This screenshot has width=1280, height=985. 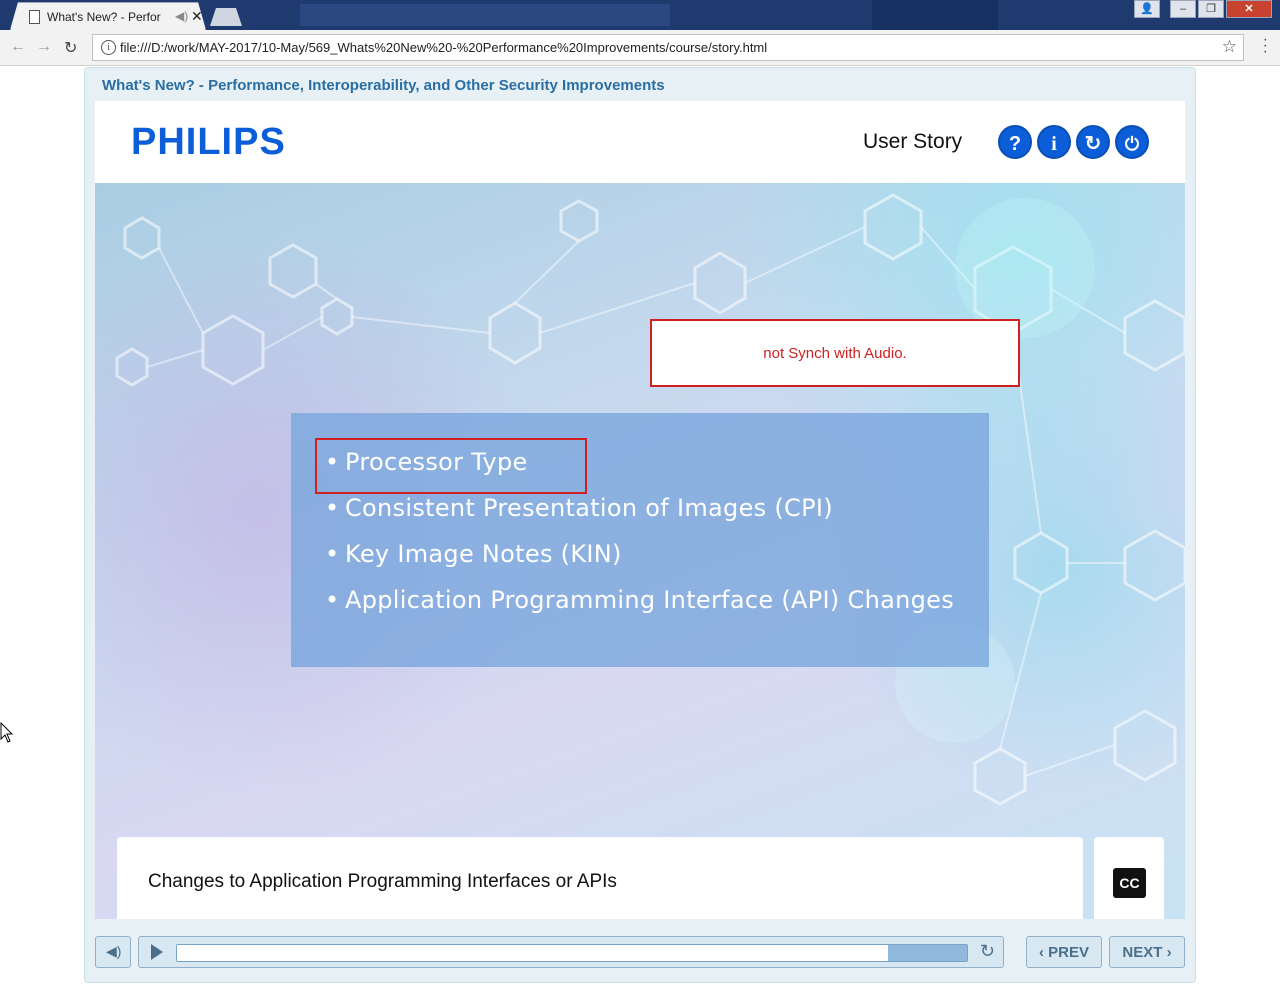 I want to click on replay-icon: ↻, so click(x=1093, y=144).